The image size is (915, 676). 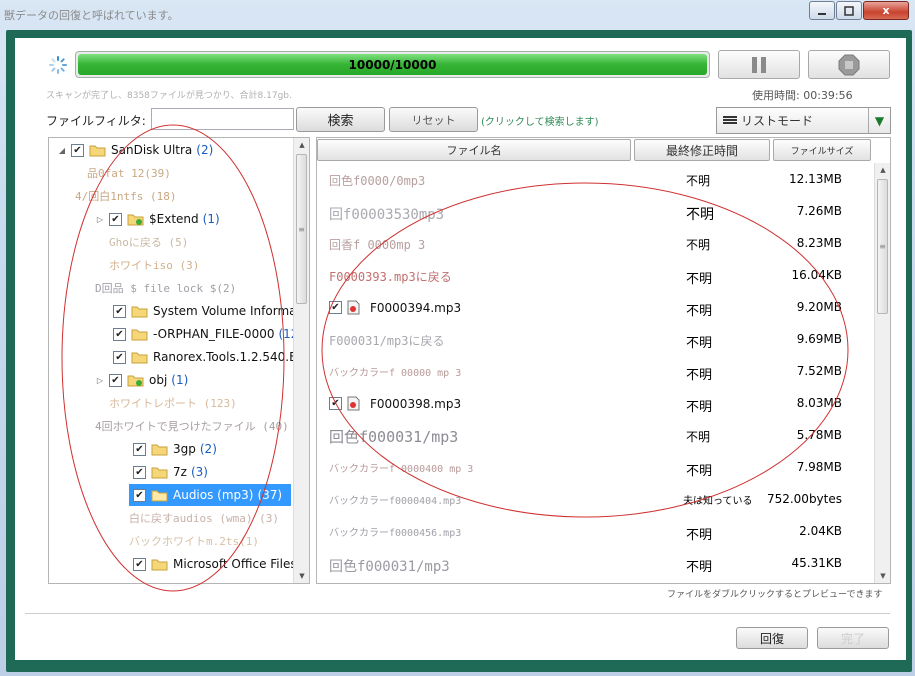 I want to click on tree-label: バックホワイトm.2ts(1), so click(x=194, y=541).